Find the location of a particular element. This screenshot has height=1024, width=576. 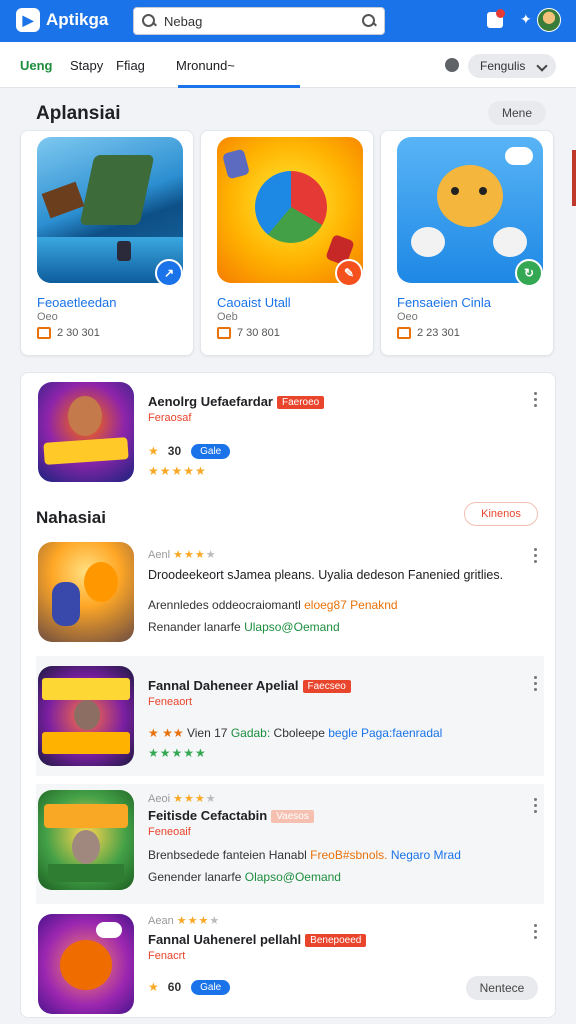

section-button: Kinenos is located at coordinates (501, 514).